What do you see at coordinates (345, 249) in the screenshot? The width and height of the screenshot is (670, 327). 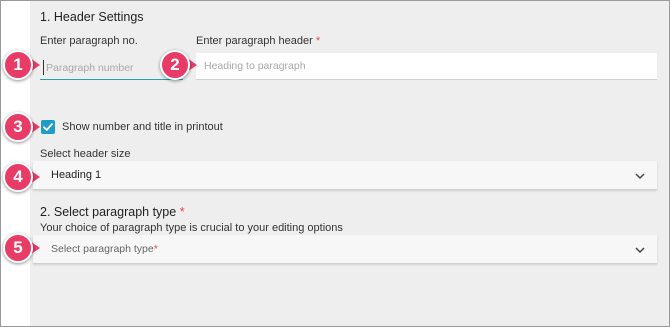 I see `paragraph-type-select: Select paragraph type*` at bounding box center [345, 249].